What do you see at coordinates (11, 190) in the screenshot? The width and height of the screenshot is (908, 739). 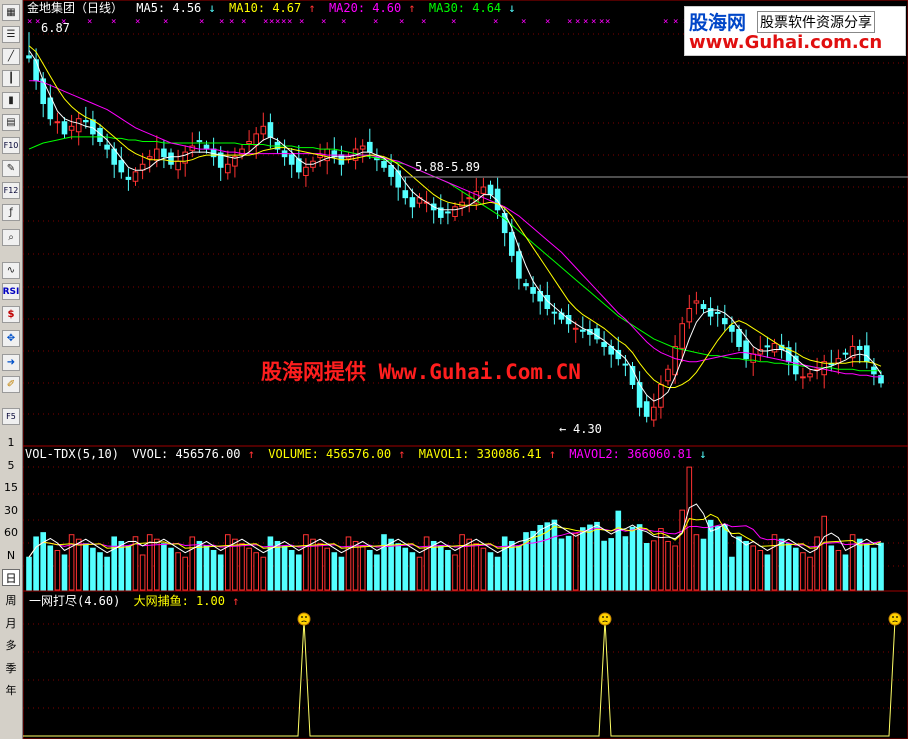 I see `f12-icon: F12` at bounding box center [11, 190].